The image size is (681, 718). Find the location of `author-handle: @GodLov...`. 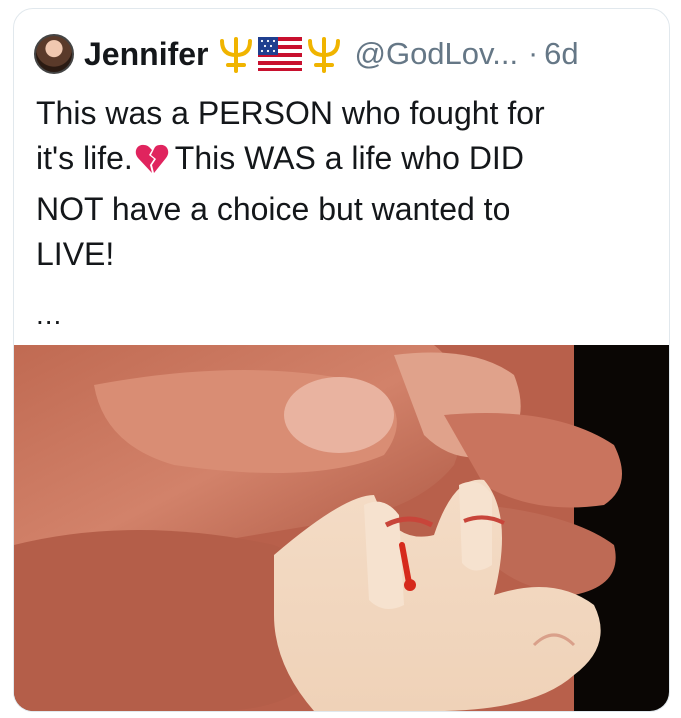

author-handle: @GodLov... is located at coordinates (436, 54).